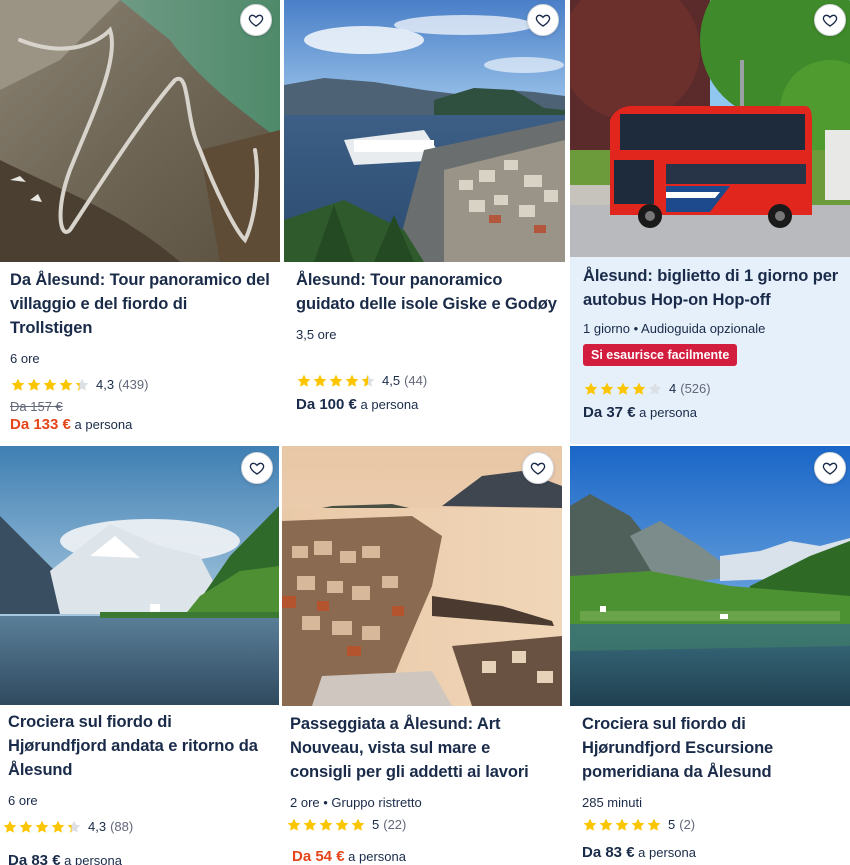 The height and width of the screenshot is (865, 850). Describe the element at coordinates (122, 826) in the screenshot. I see `rating-count: (88)` at that location.